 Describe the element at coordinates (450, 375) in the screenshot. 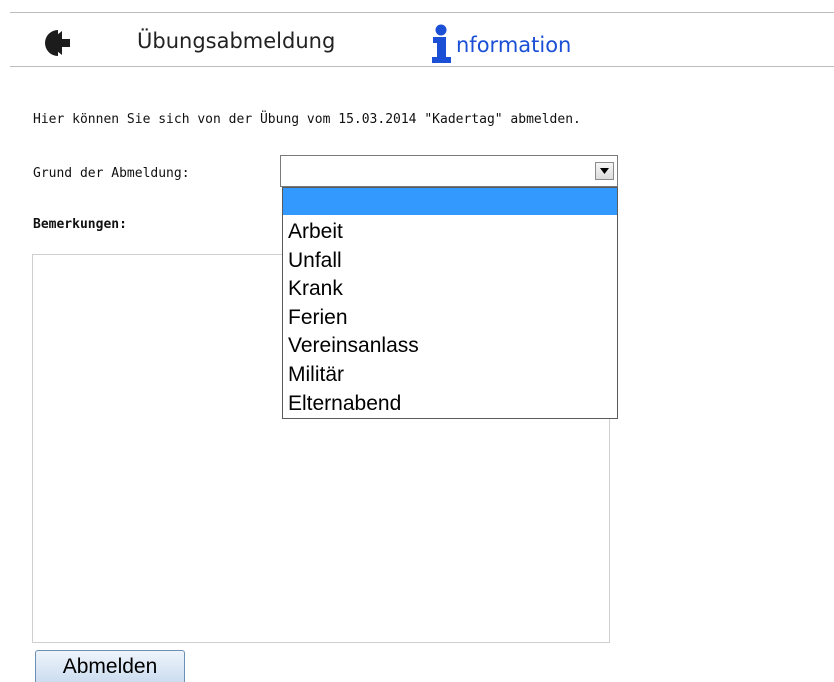

I see `reason-option-militaer: Militär` at that location.